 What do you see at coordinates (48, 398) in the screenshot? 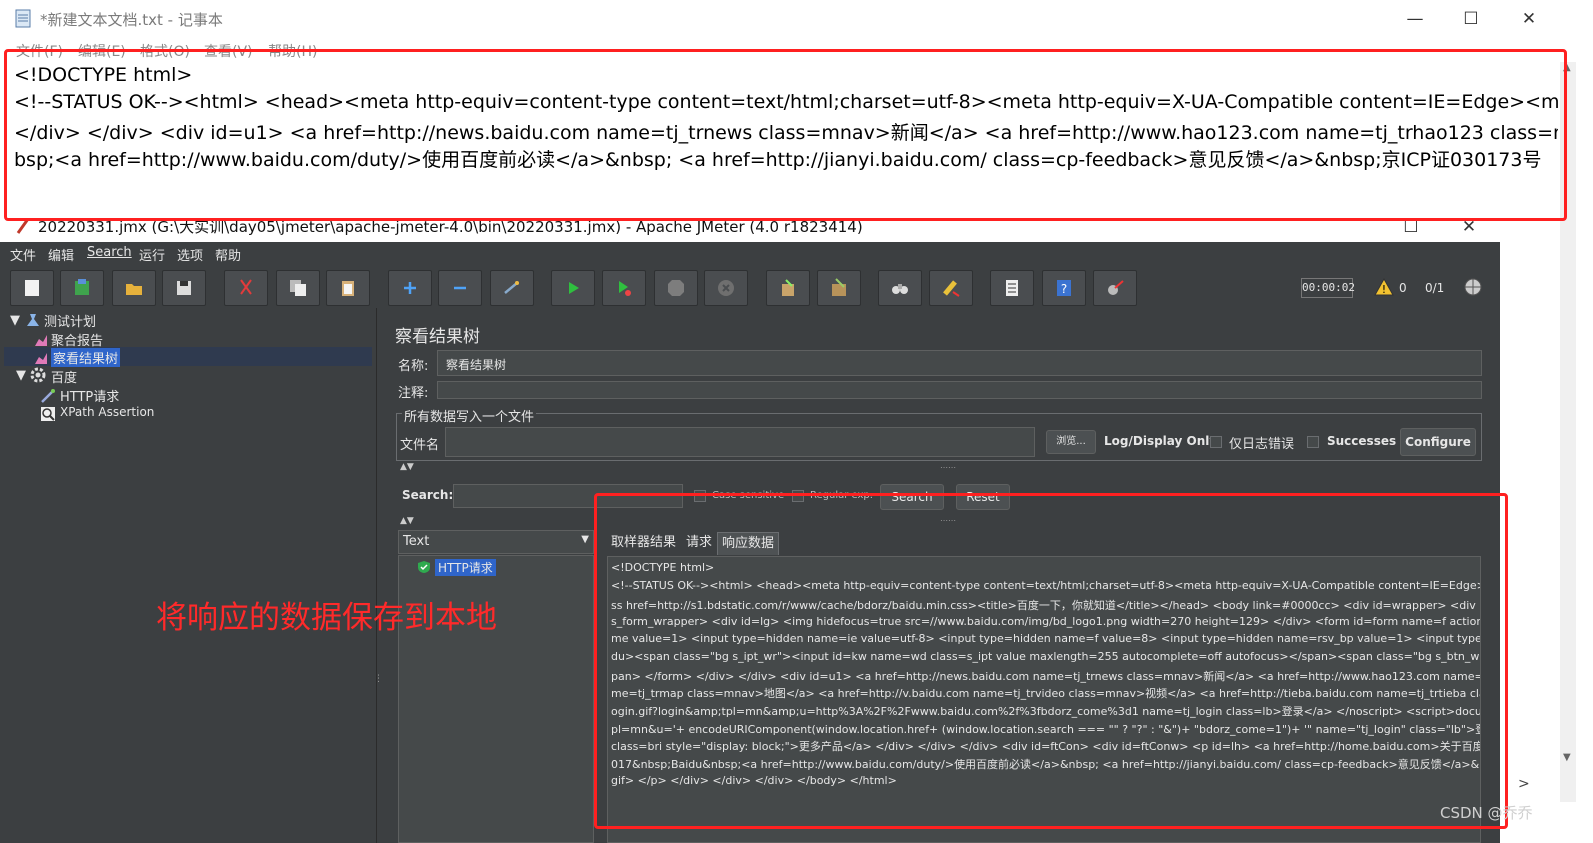
I see `pipette-icon` at bounding box center [48, 398].